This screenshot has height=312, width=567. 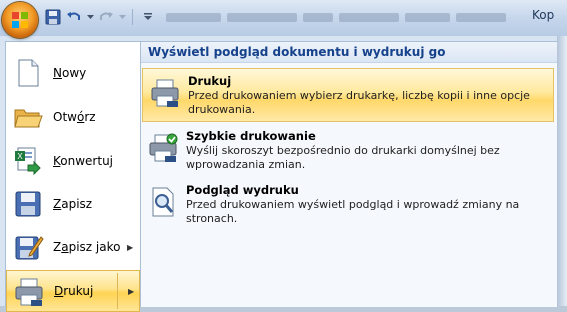 I want to click on print-preview-icon, so click(x=163, y=202).